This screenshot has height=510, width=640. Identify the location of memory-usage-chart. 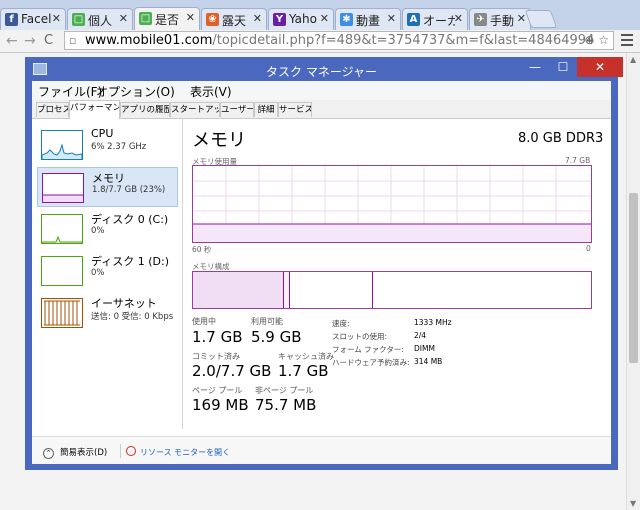
(392, 204).